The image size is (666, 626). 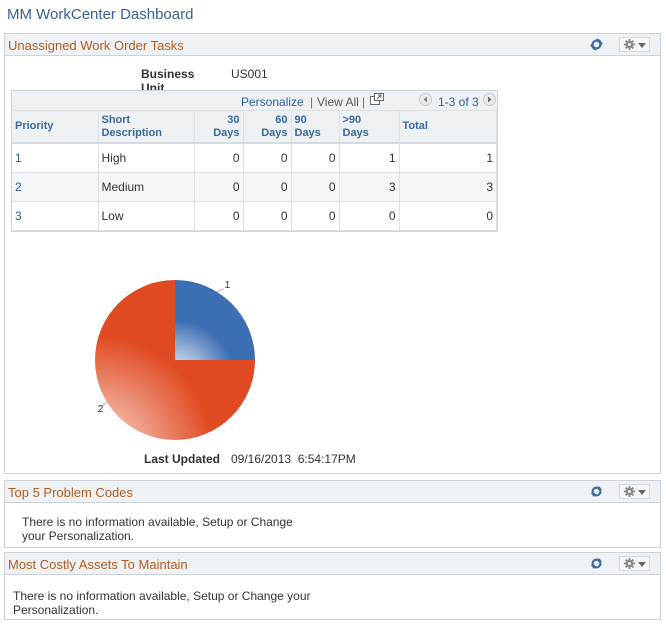 What do you see at coordinates (146, 127) in the screenshot?
I see `column-header-short-description: Short Description` at bounding box center [146, 127].